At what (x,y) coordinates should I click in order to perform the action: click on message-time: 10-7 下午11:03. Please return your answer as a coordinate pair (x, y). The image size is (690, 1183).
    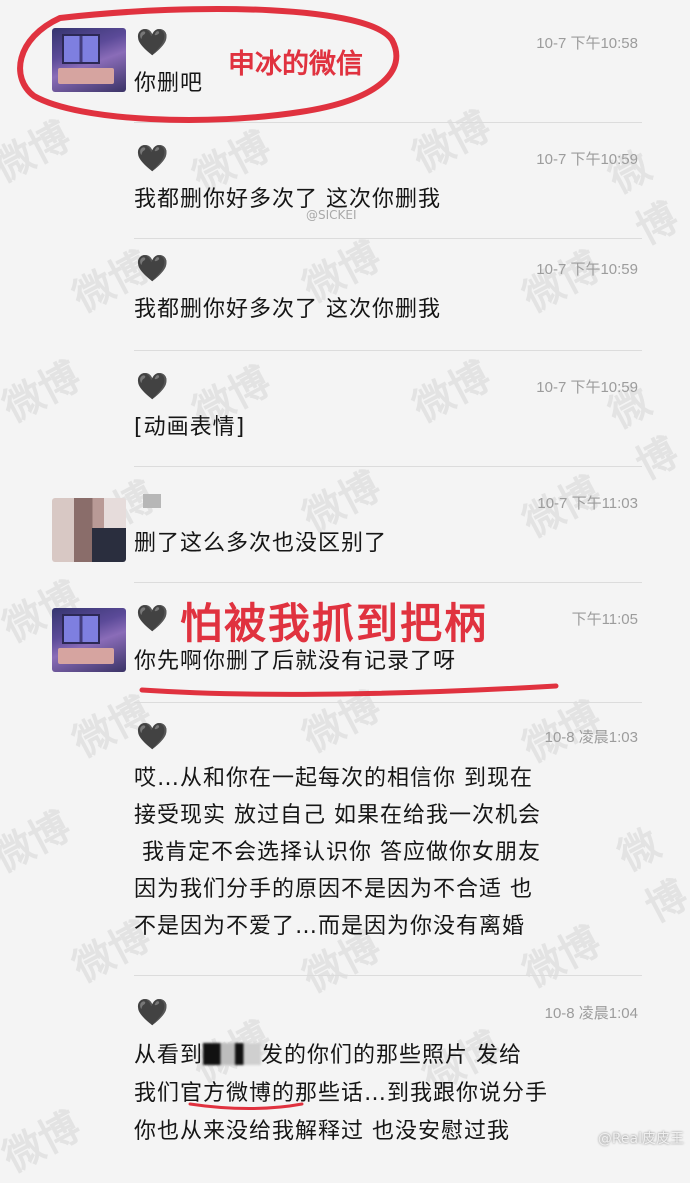
    Looking at the image, I should click on (587, 503).